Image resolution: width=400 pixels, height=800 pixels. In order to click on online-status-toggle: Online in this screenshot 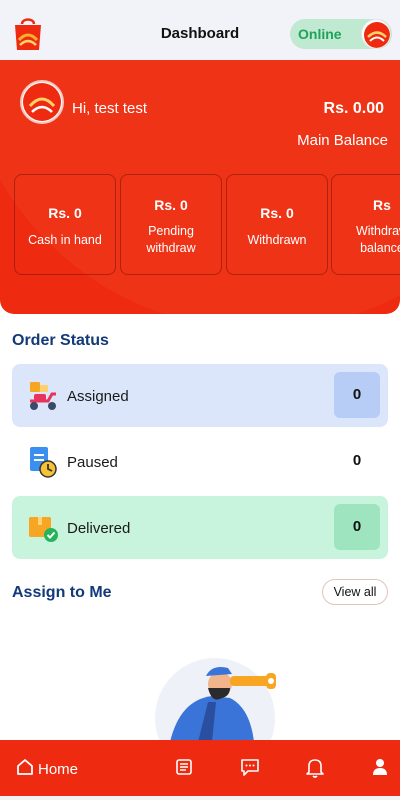, I will do `click(341, 34)`.